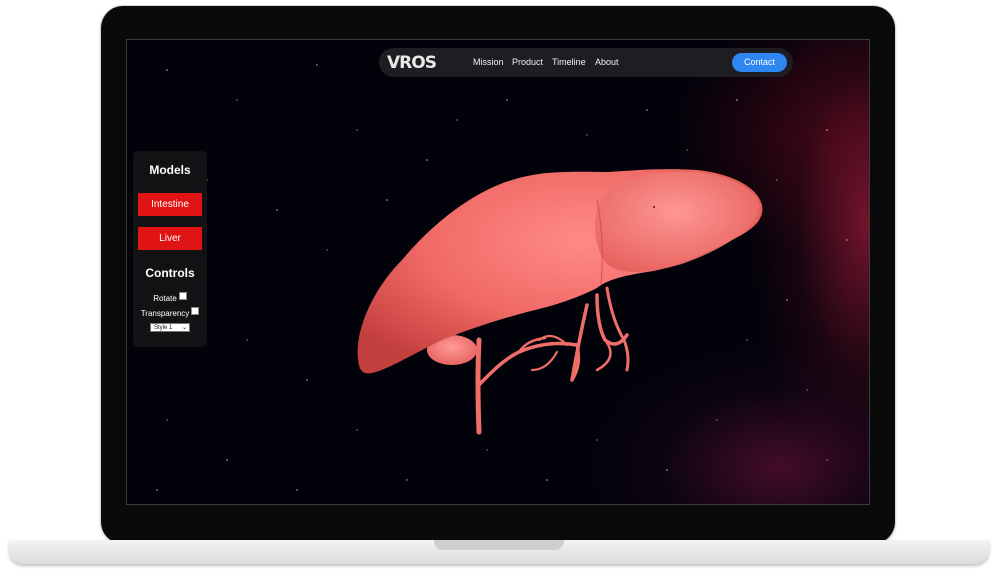 The height and width of the screenshot is (575, 998). I want to click on nav-link-mission: Mission, so click(488, 62).